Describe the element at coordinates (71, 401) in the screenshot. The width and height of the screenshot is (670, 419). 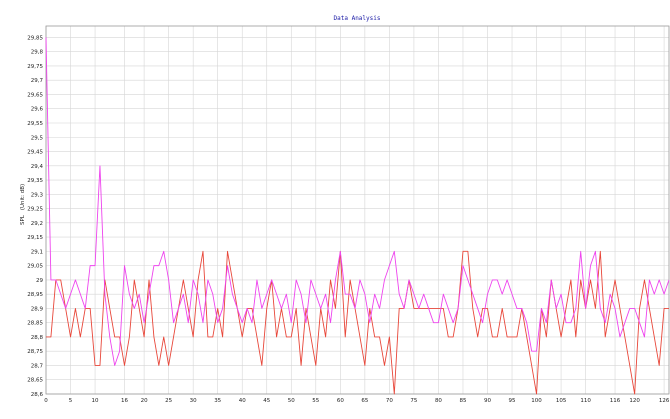
I see `x-tick-label: 5` at that location.